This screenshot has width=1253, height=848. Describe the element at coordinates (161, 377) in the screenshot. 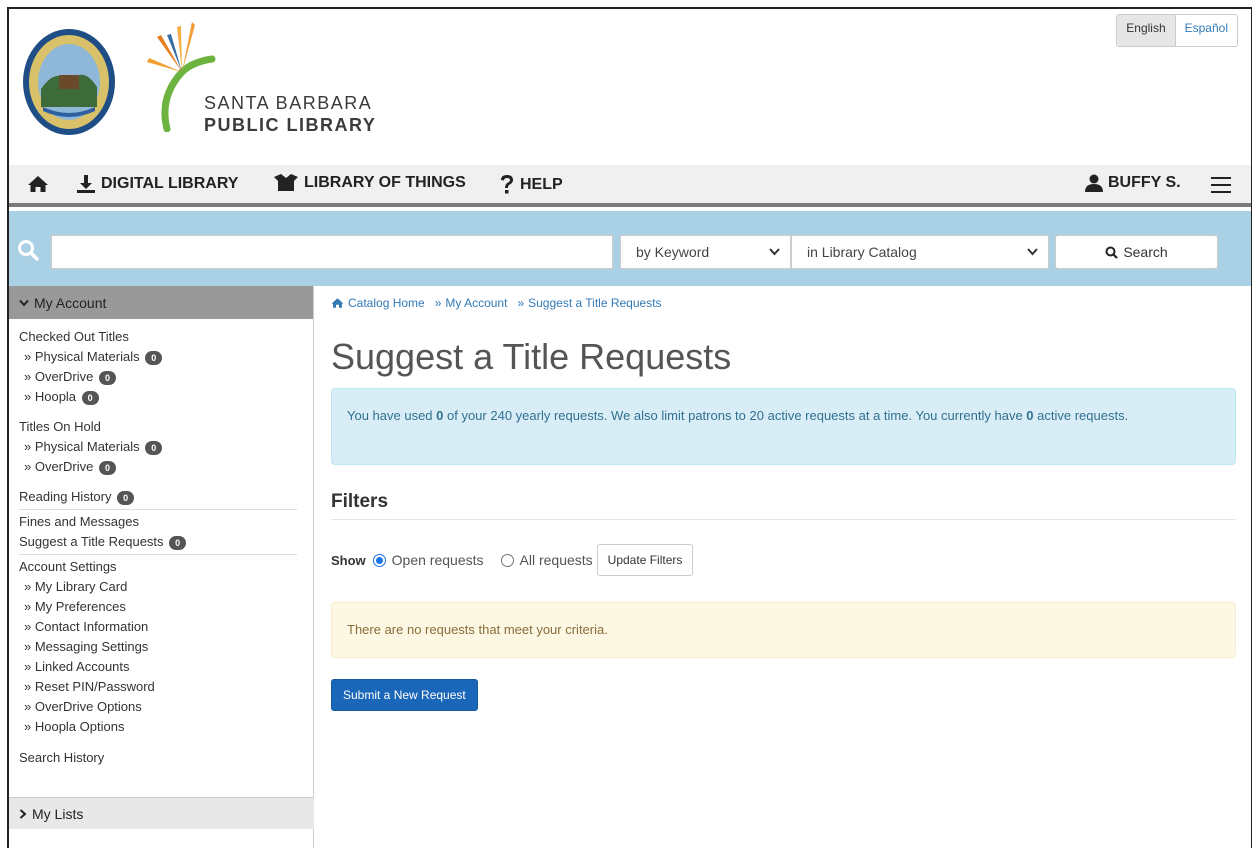

I see `sidebar-item-checked-overdrive: OverDrive 0` at that location.